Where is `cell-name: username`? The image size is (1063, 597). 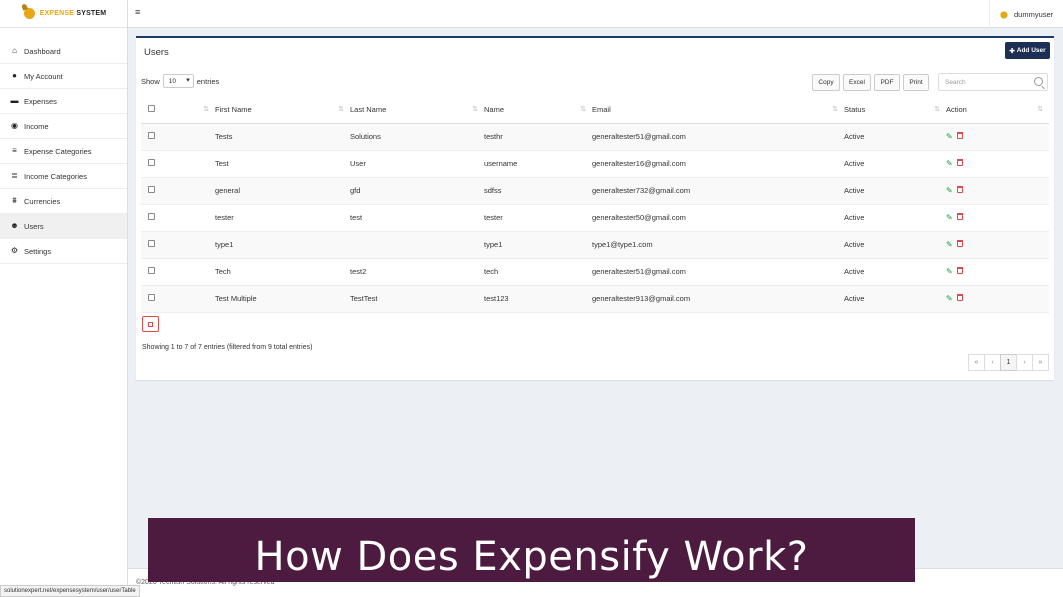 cell-name: username is located at coordinates (538, 164).